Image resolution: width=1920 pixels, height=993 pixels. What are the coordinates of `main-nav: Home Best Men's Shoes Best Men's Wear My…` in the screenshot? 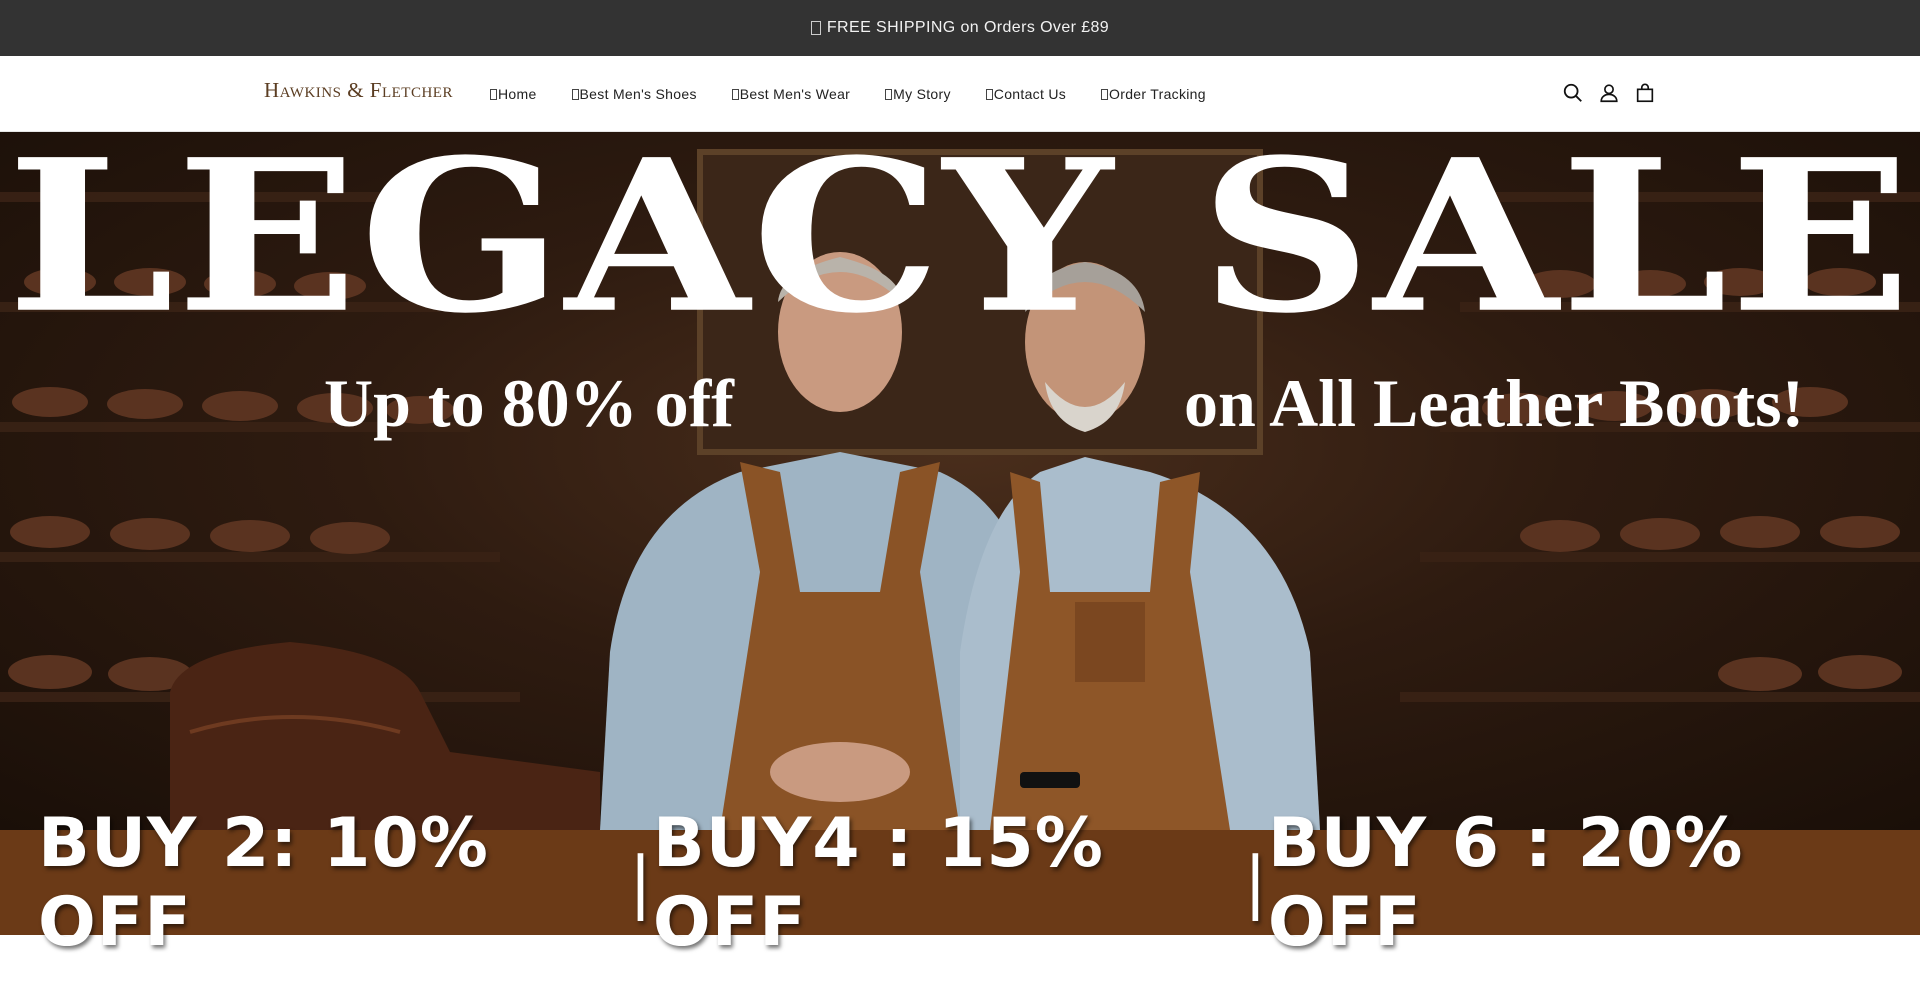 It's located at (865, 94).